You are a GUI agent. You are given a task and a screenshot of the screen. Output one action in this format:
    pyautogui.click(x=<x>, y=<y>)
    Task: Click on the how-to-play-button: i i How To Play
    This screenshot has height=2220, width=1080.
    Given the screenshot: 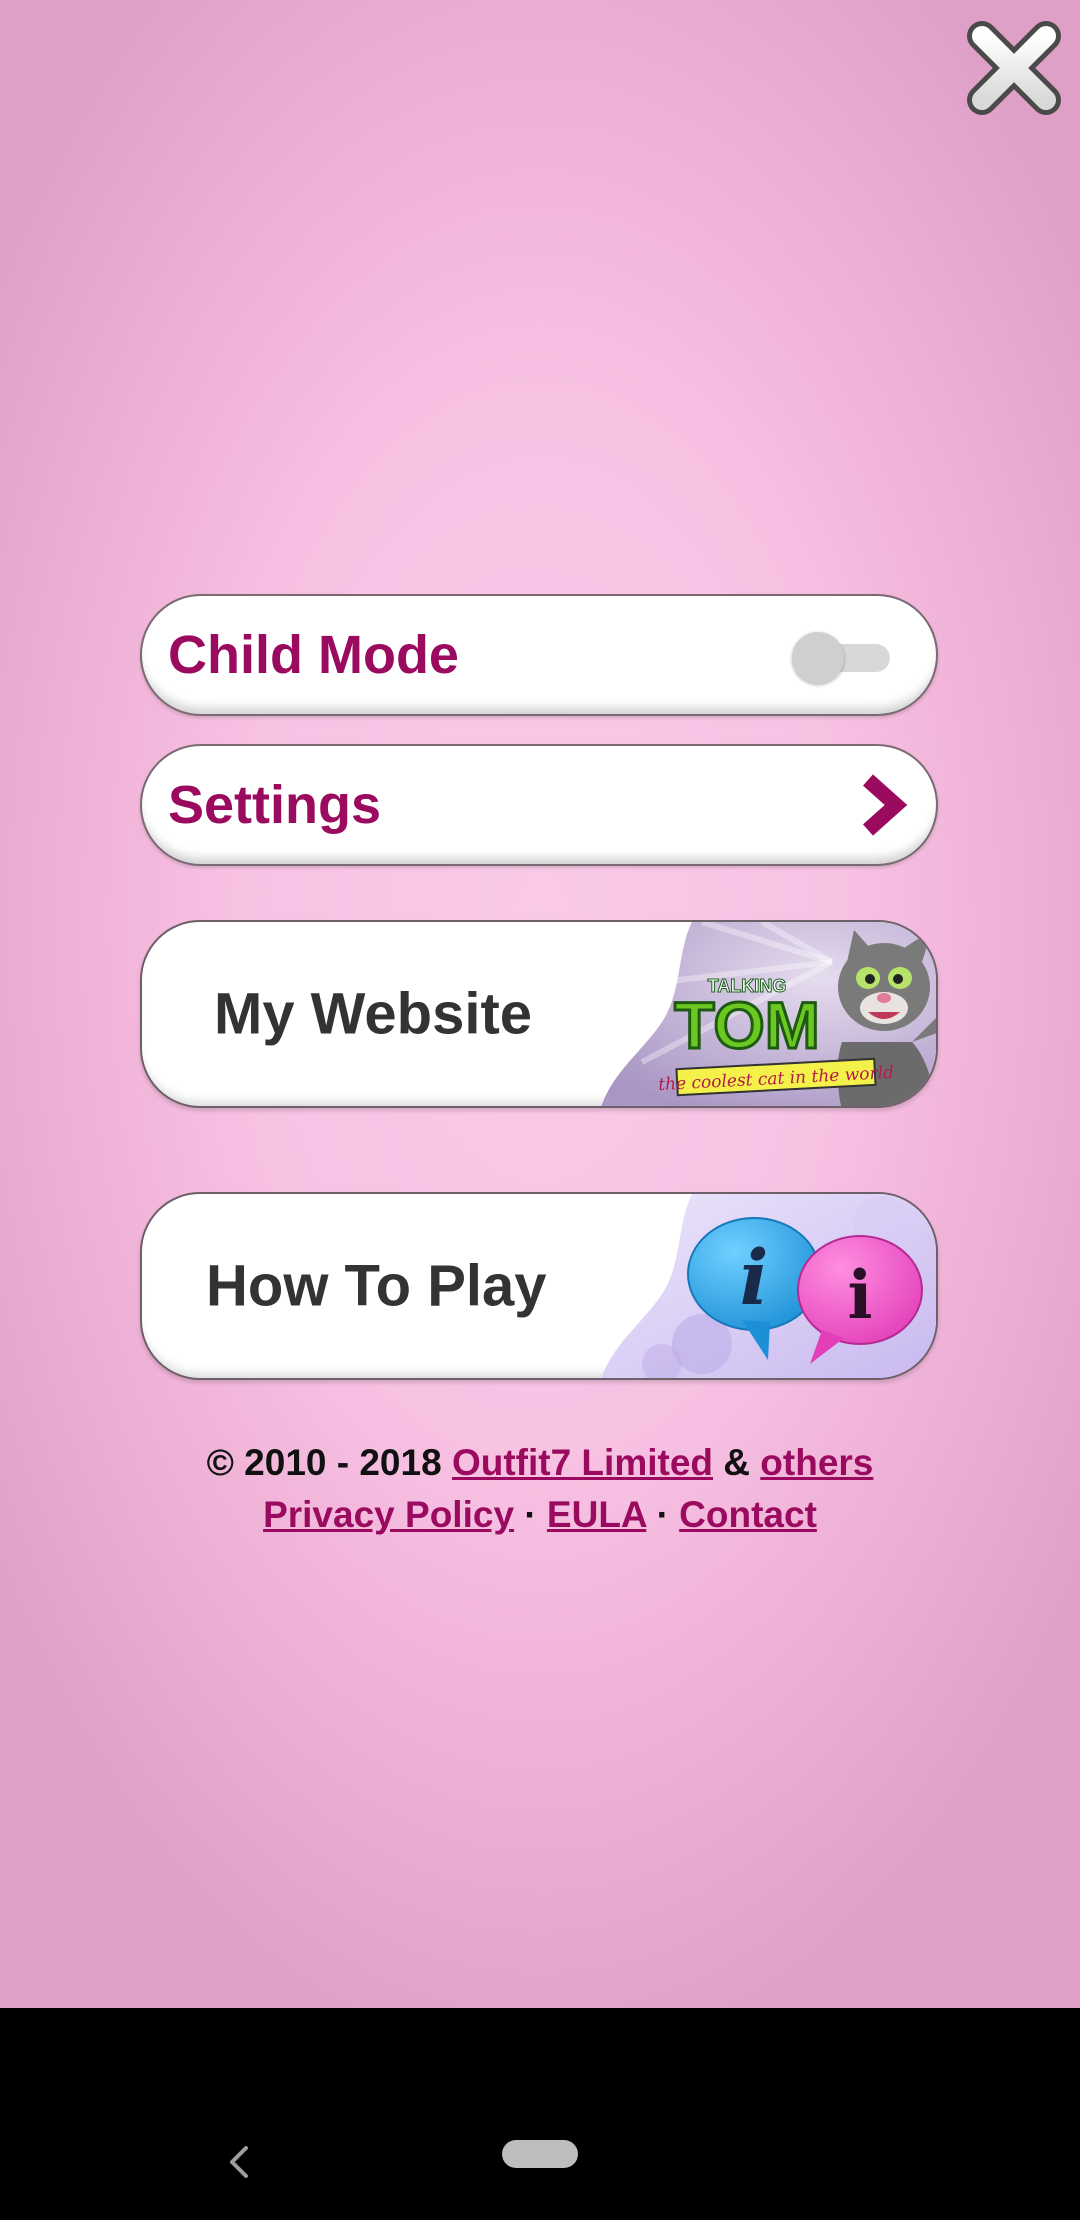 What is the action you would take?
    pyautogui.click(x=539, y=1286)
    